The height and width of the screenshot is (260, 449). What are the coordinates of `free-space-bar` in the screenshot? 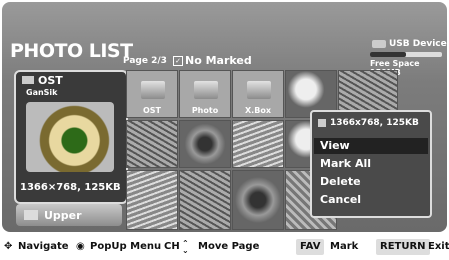 It's located at (406, 54).